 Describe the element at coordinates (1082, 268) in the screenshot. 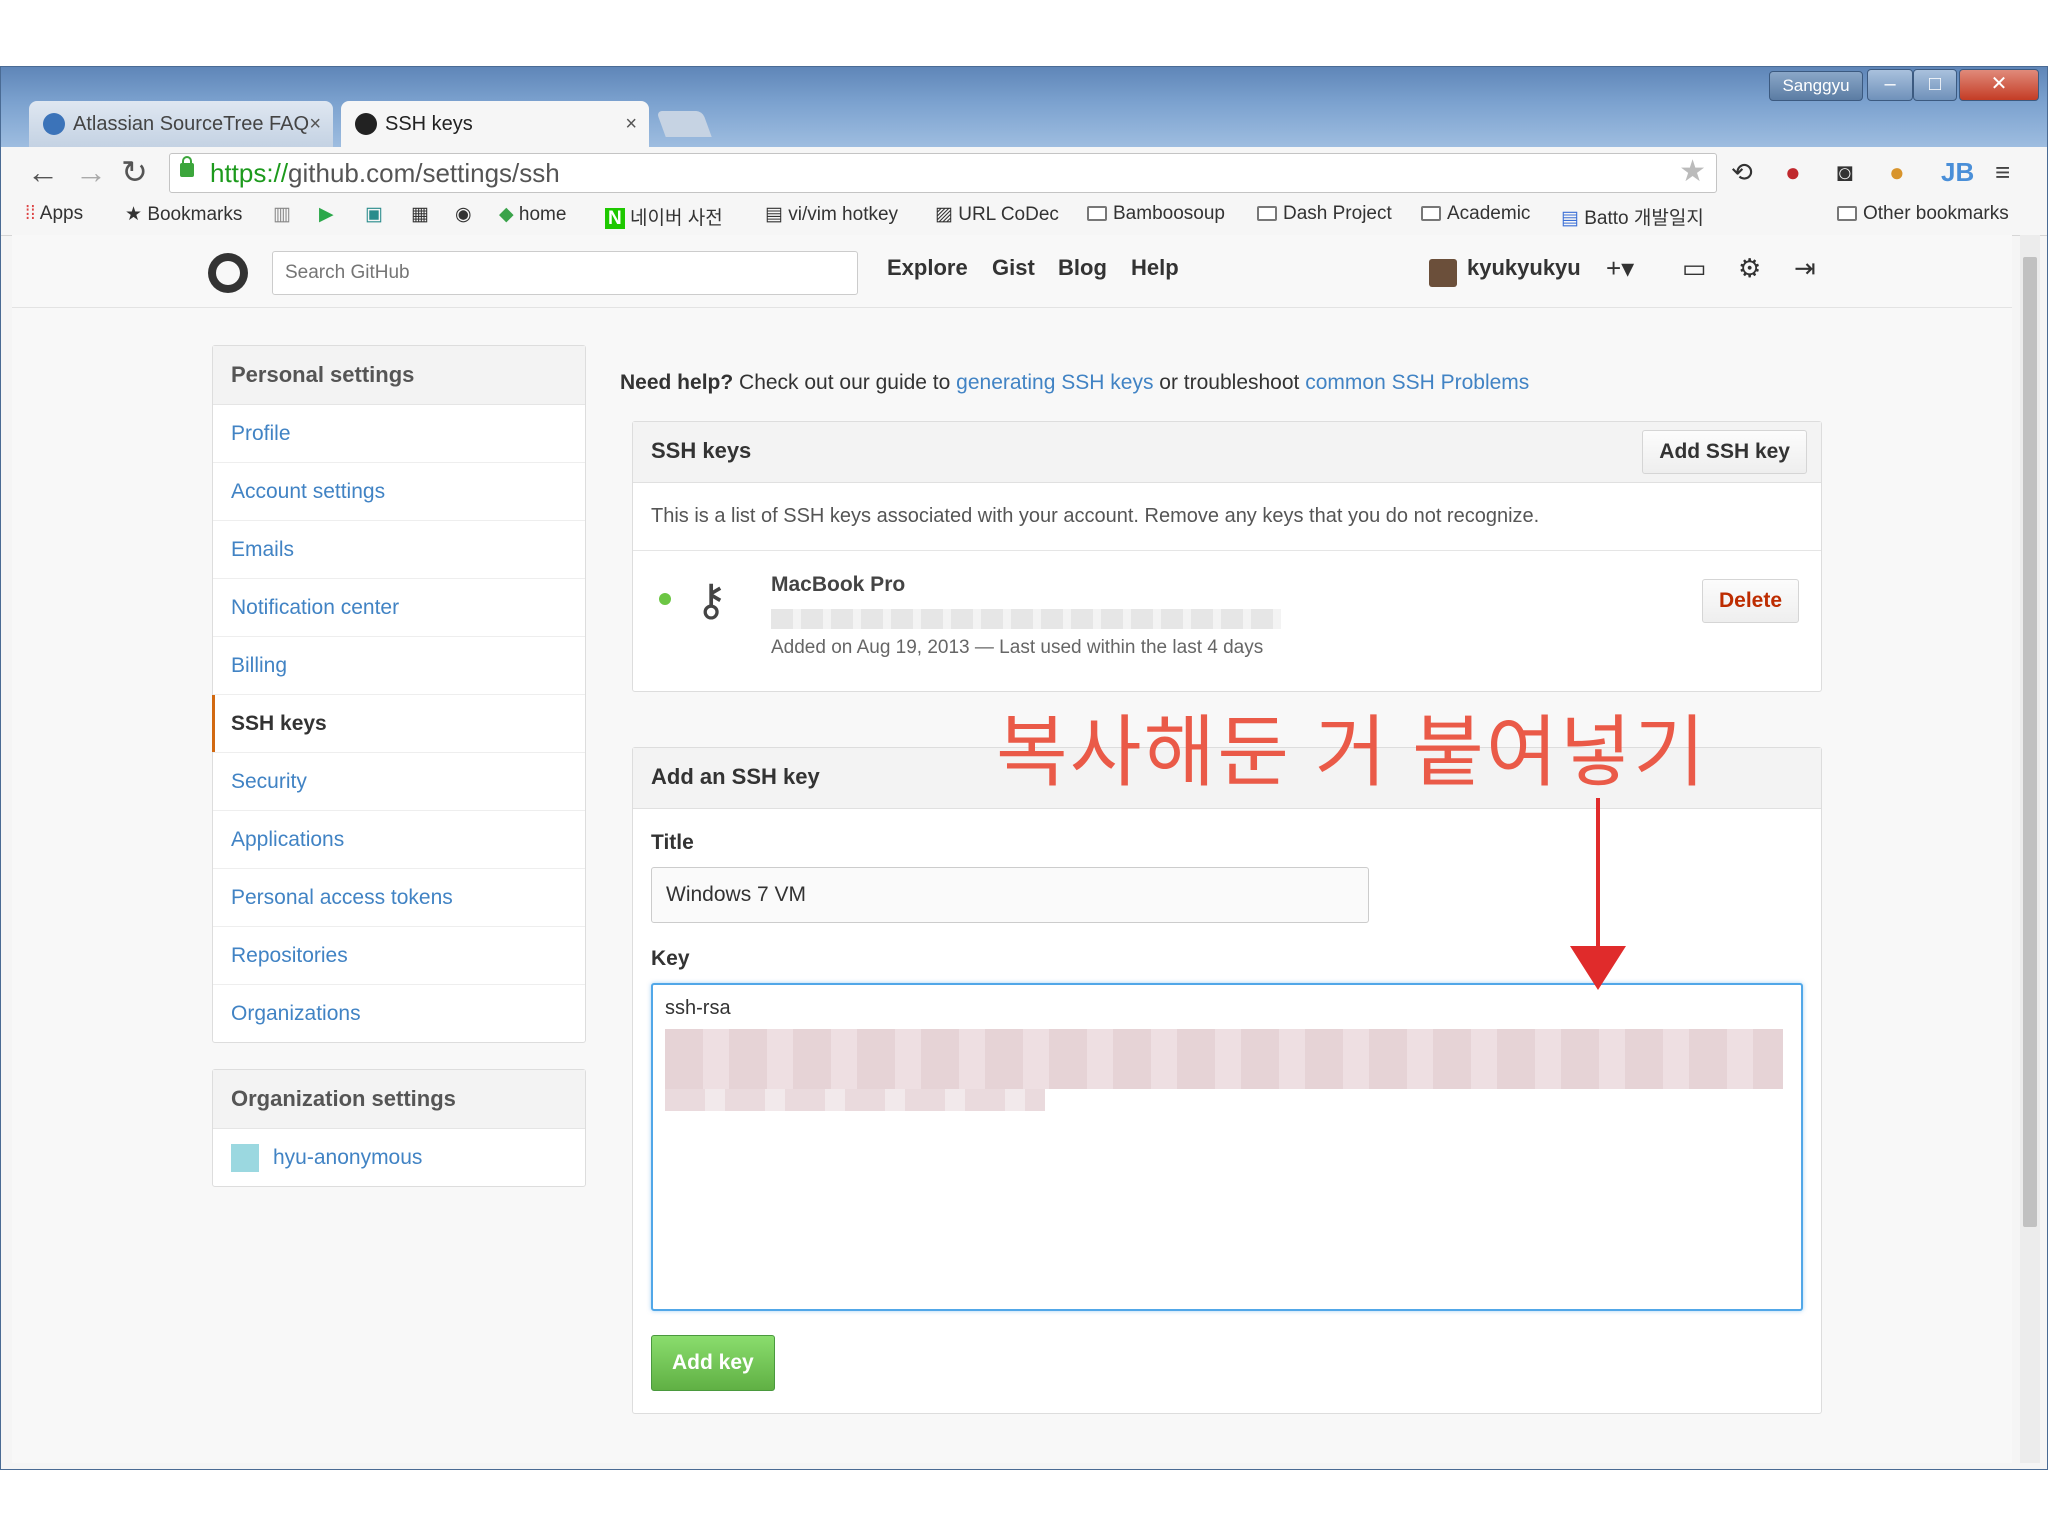

I see `nav-blog: Blog` at that location.